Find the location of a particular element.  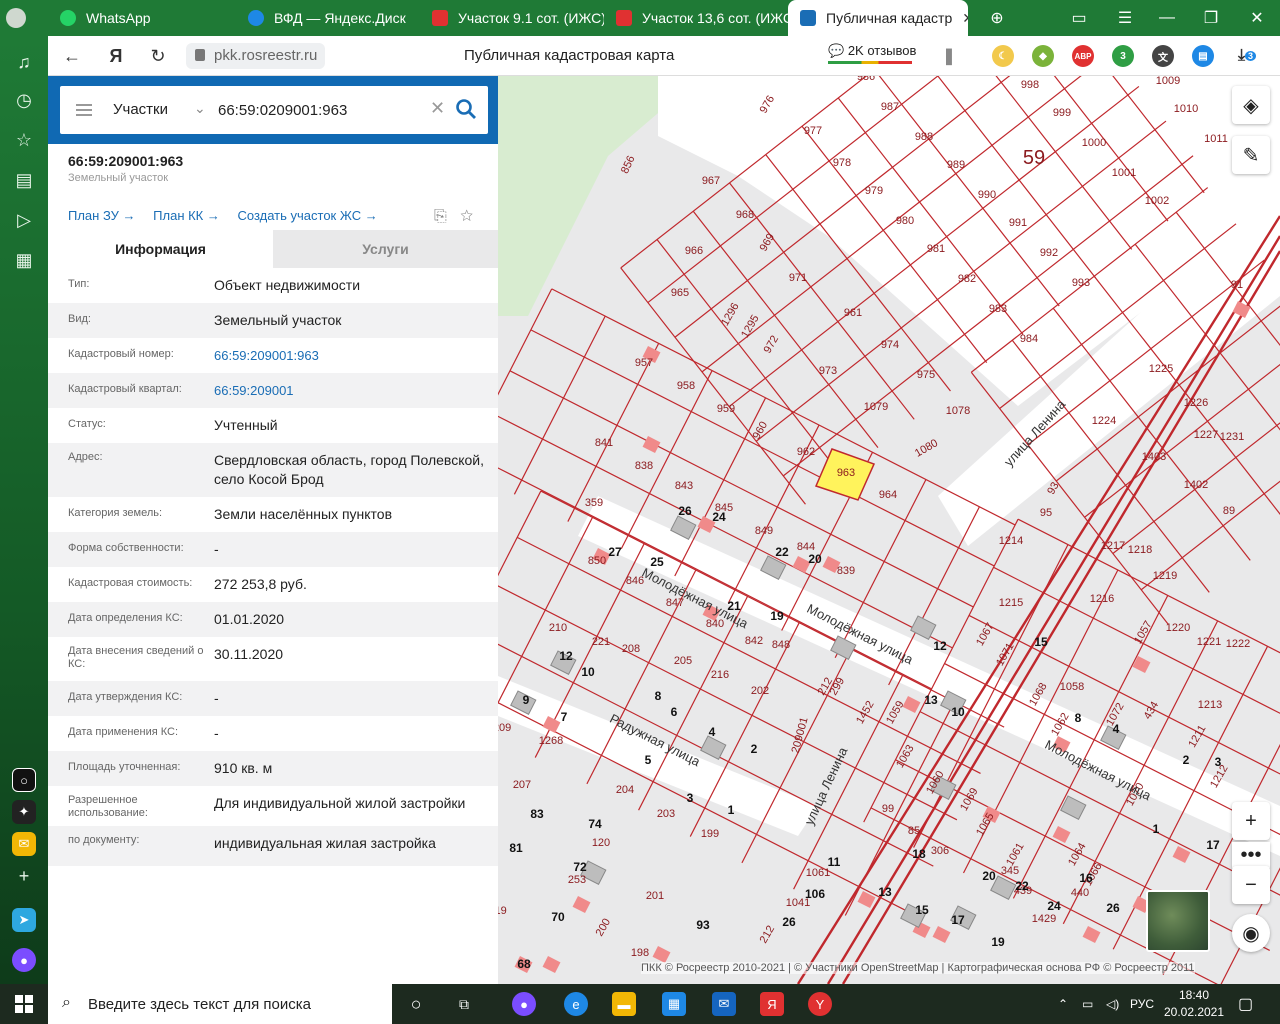

reviews-badge: 💬 2K отзывов is located at coordinates (872, 53).